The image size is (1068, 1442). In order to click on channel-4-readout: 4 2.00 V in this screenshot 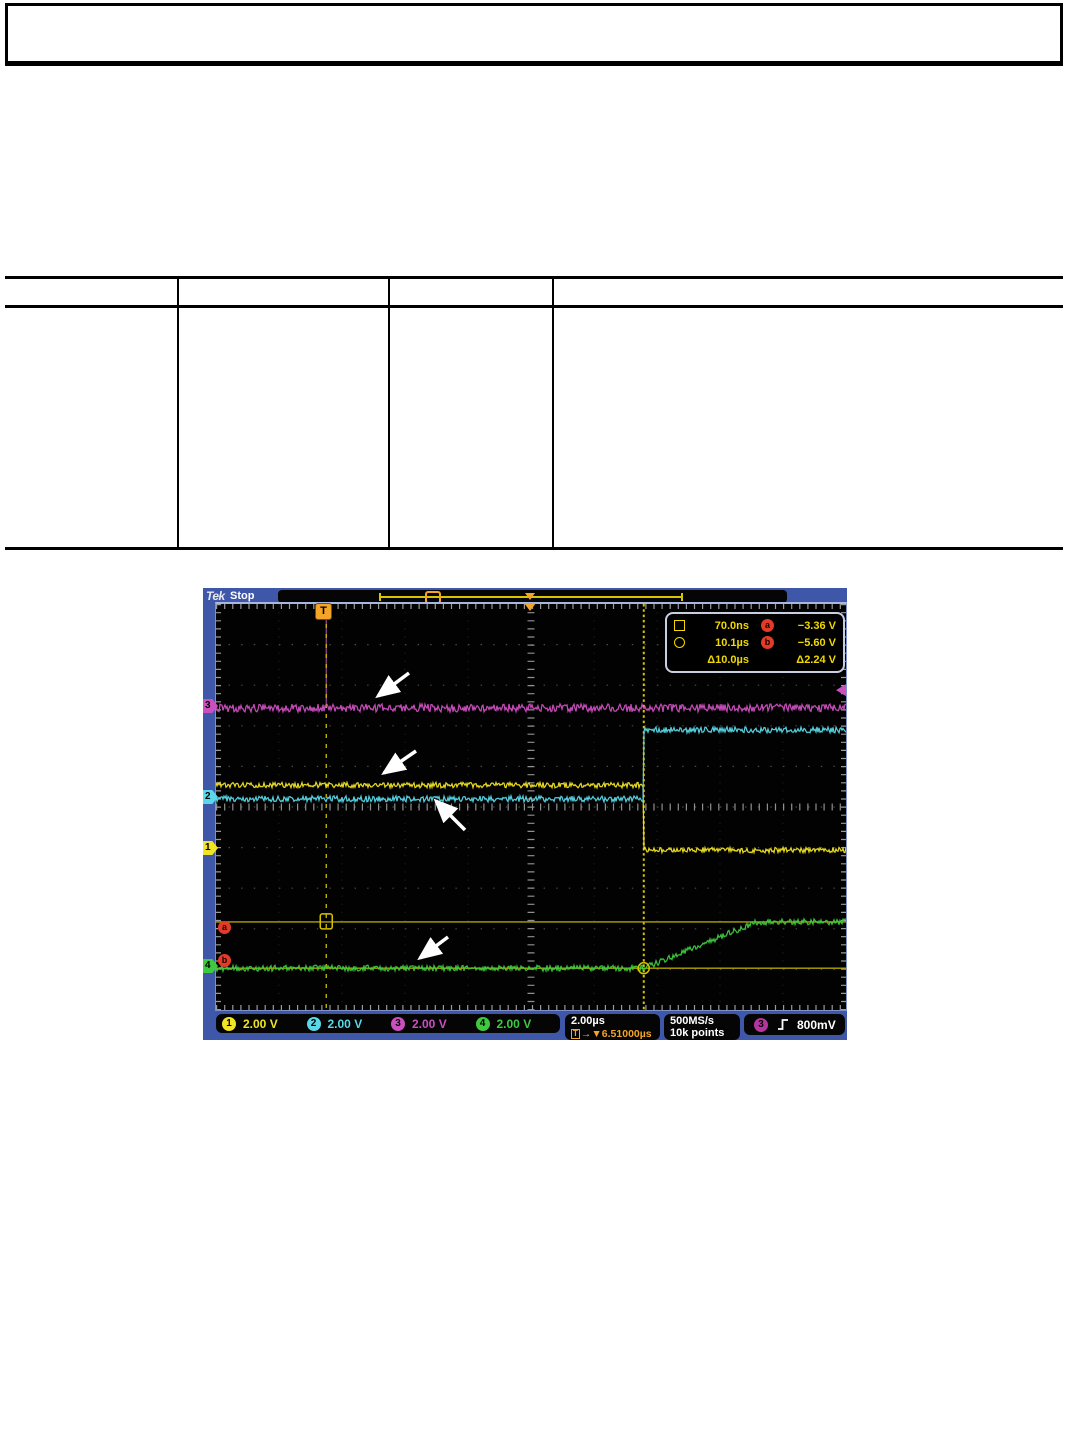, I will do `click(518, 1023)`.